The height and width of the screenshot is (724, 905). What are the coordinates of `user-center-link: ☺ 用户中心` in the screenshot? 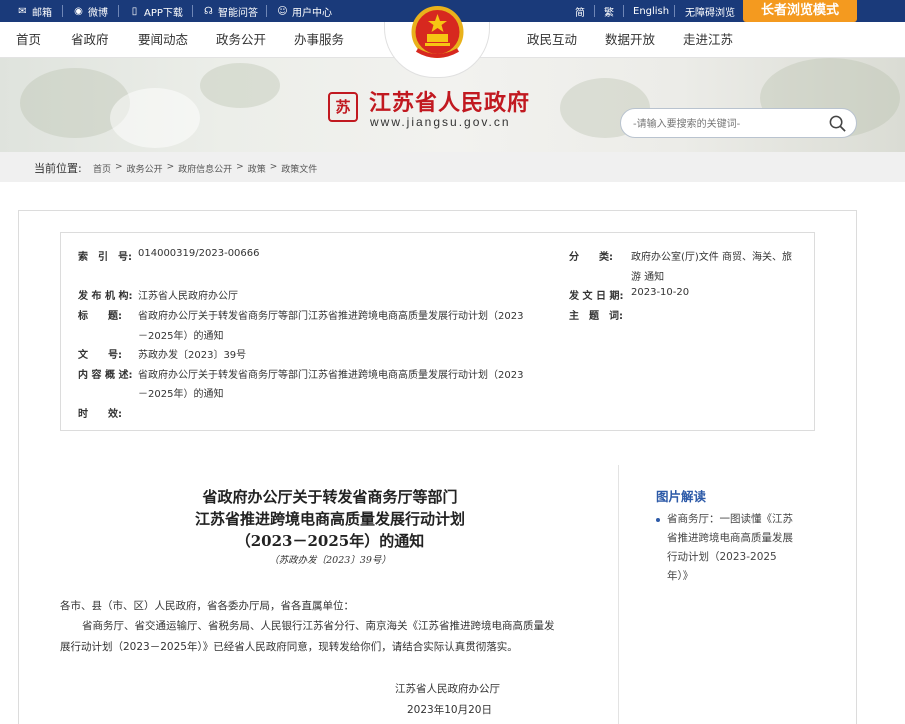 It's located at (304, 11).